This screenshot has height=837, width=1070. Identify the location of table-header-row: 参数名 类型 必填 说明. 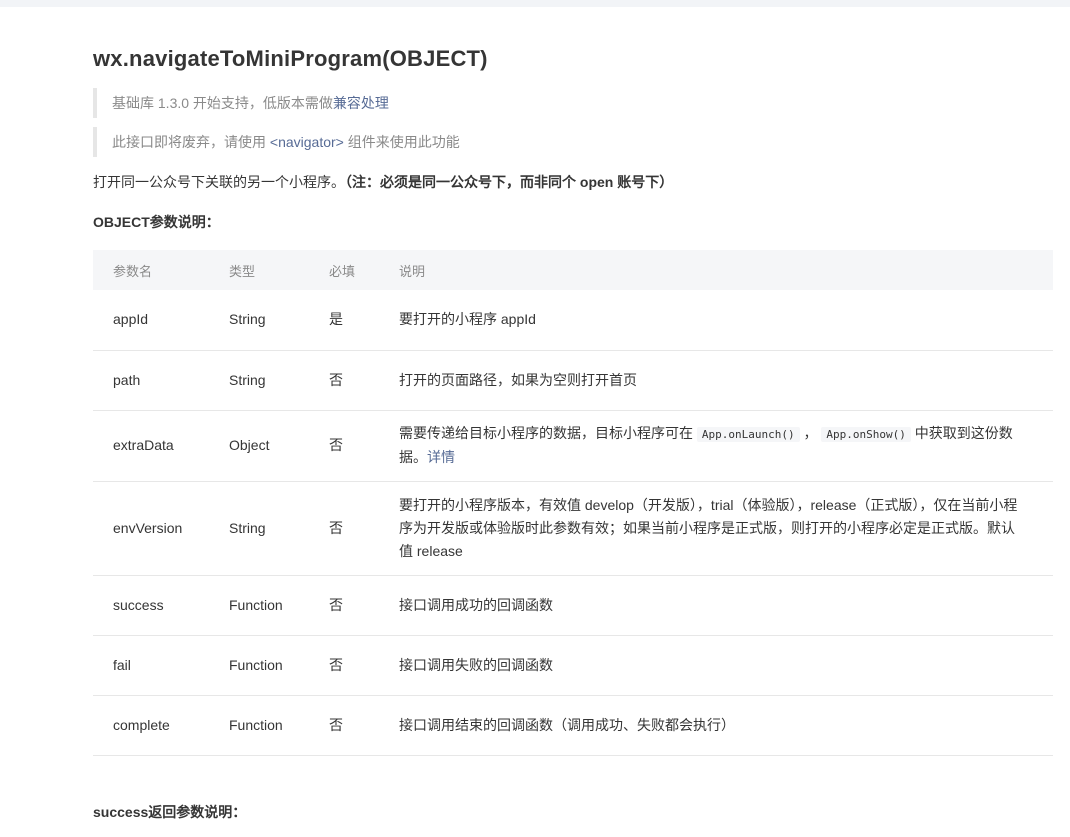
(573, 270).